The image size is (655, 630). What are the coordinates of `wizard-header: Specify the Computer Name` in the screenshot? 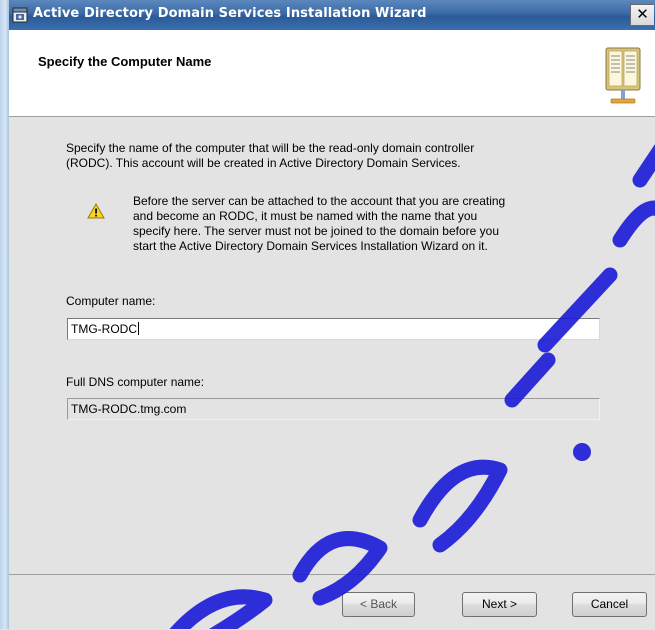 It's located at (332, 73).